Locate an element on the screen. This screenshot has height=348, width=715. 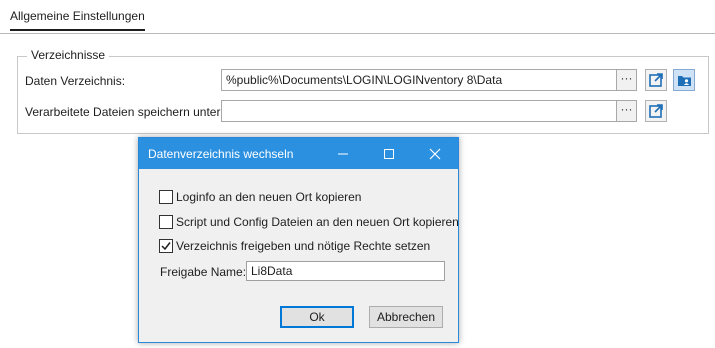
minimize-icon is located at coordinates (343, 154).